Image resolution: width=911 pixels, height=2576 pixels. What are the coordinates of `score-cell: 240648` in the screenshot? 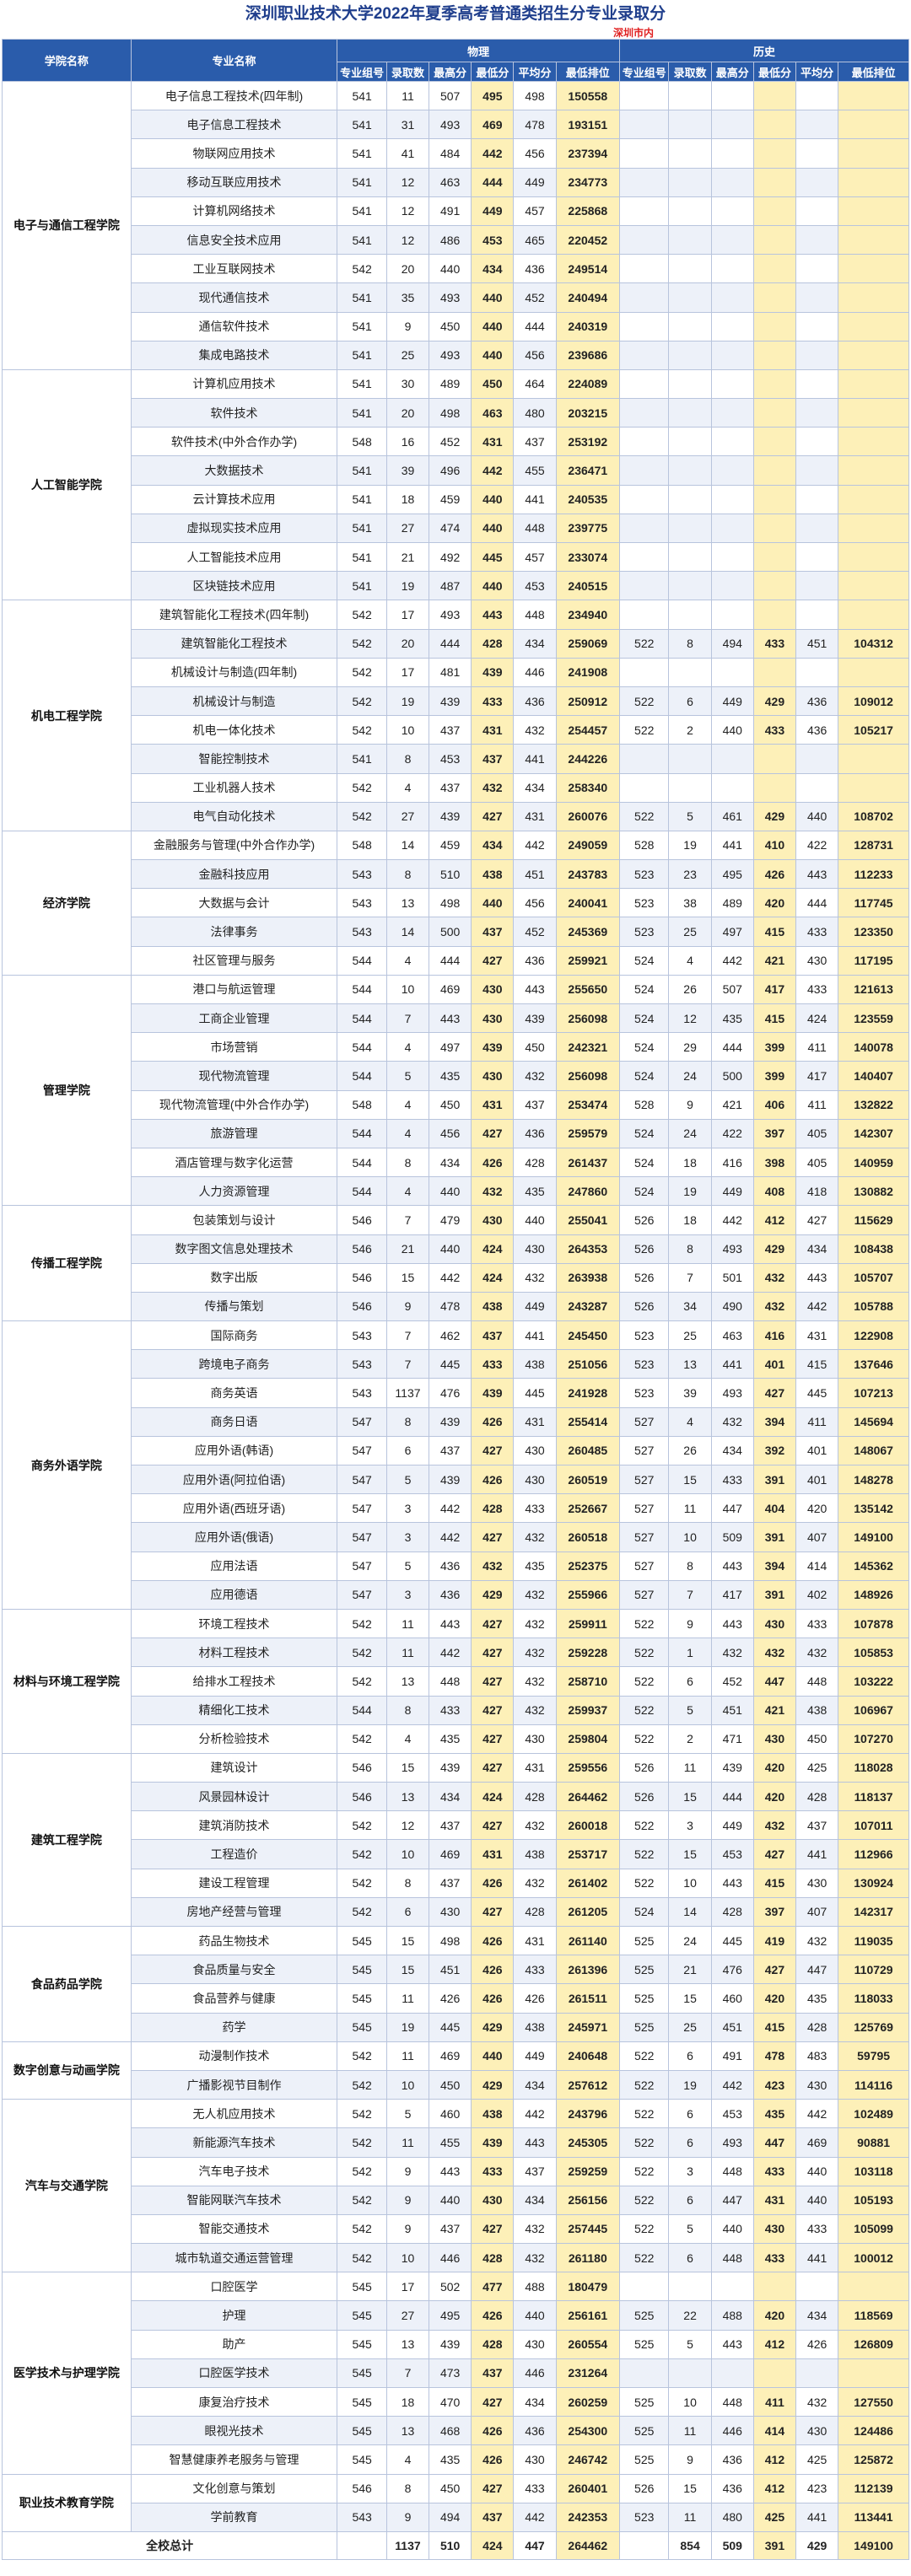 It's located at (587, 2056).